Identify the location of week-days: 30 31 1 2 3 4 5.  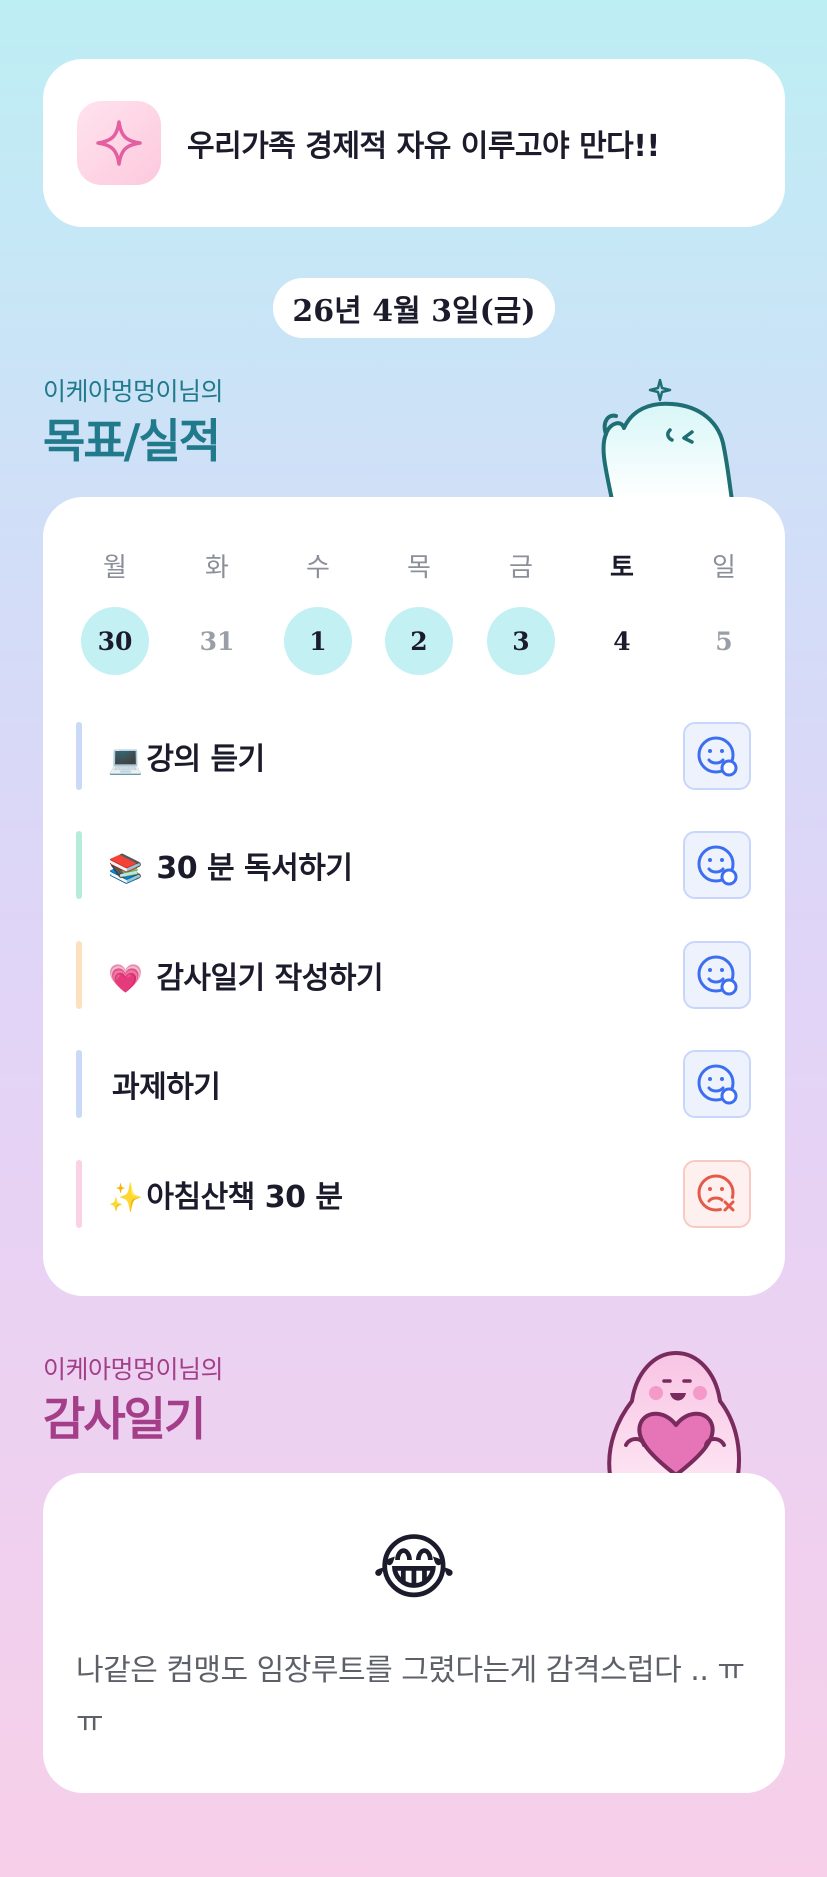
(414, 641).